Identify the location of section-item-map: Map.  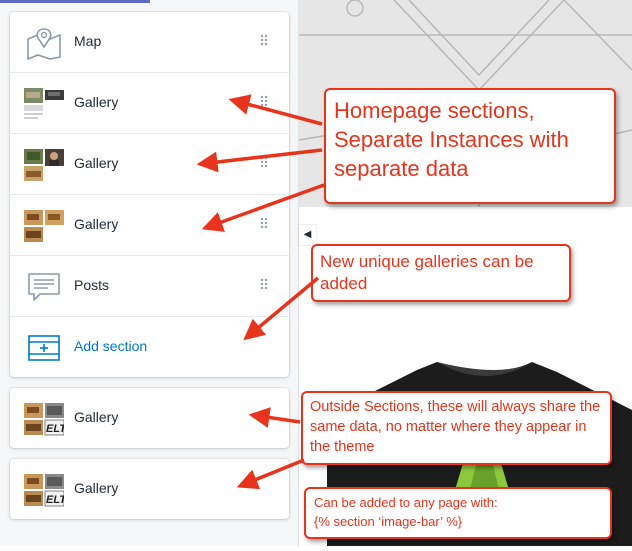
(149, 42).